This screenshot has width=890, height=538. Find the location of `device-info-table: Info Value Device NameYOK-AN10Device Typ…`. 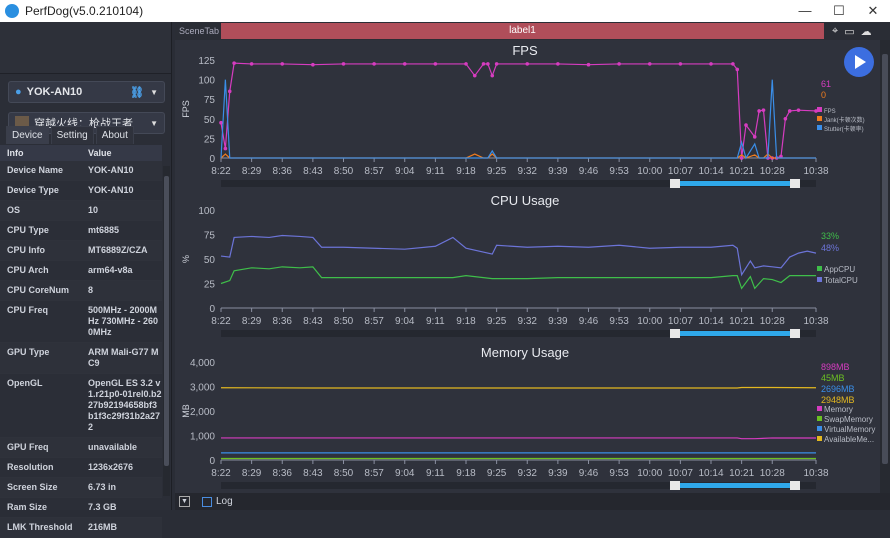

device-info-table: Info Value Device NameYOK-AN10Device Typ… is located at coordinates (81, 341).